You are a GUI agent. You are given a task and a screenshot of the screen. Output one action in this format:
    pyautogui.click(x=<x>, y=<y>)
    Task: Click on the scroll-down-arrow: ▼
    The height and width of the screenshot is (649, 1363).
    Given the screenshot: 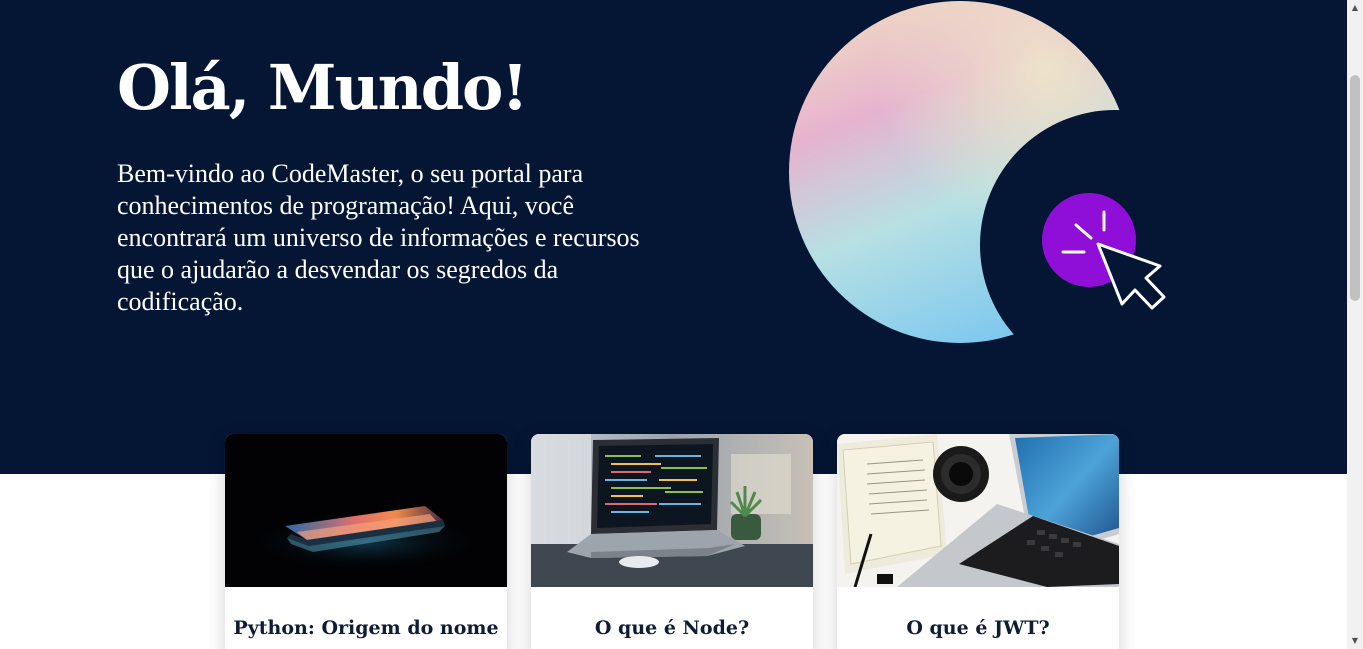 What is the action you would take?
    pyautogui.click(x=1355, y=641)
    